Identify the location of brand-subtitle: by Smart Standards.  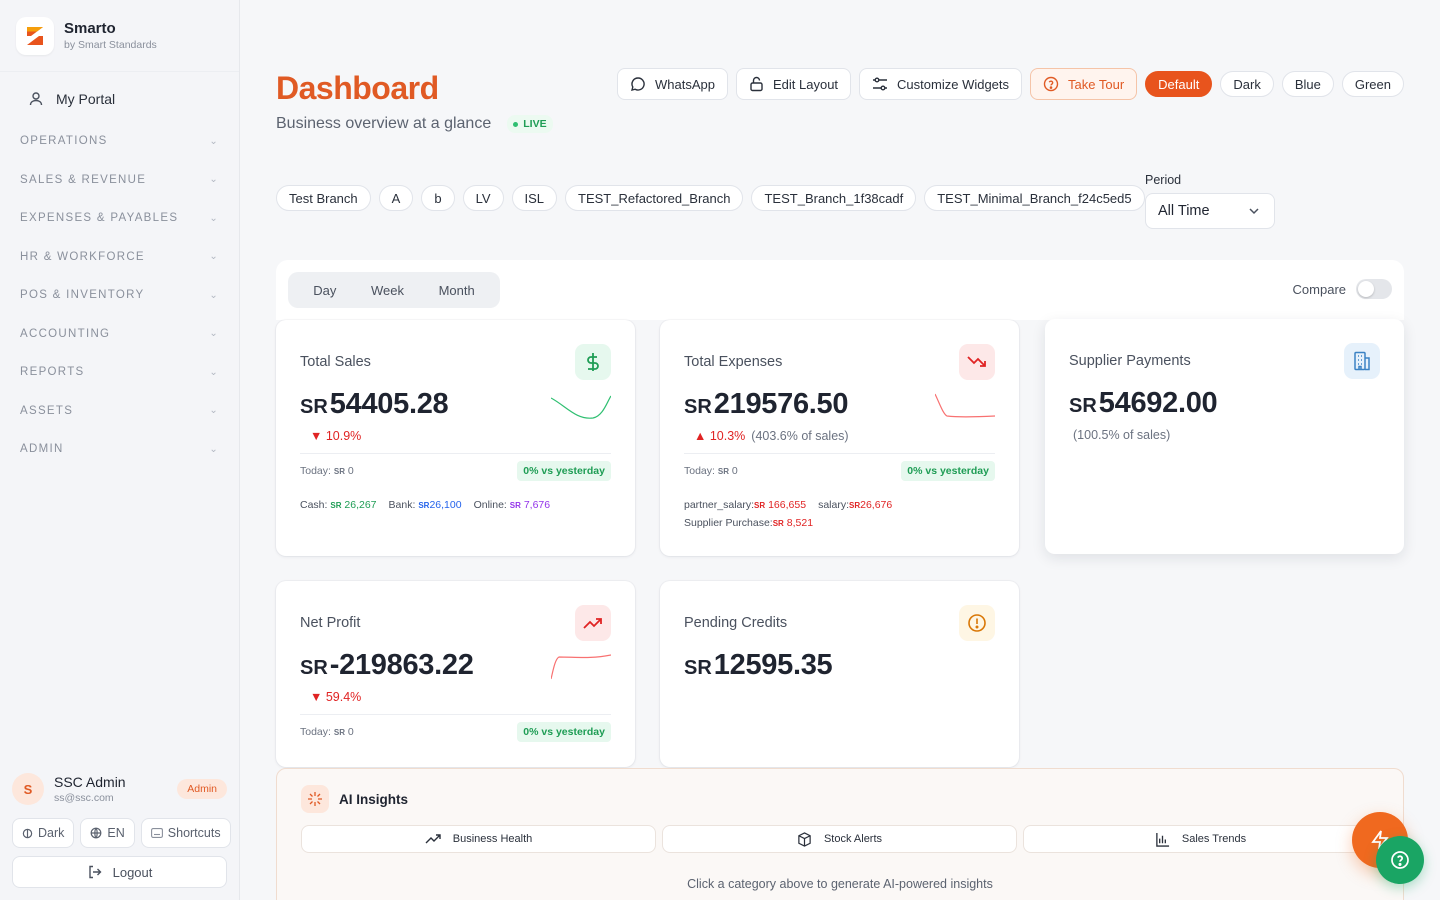
(110, 45).